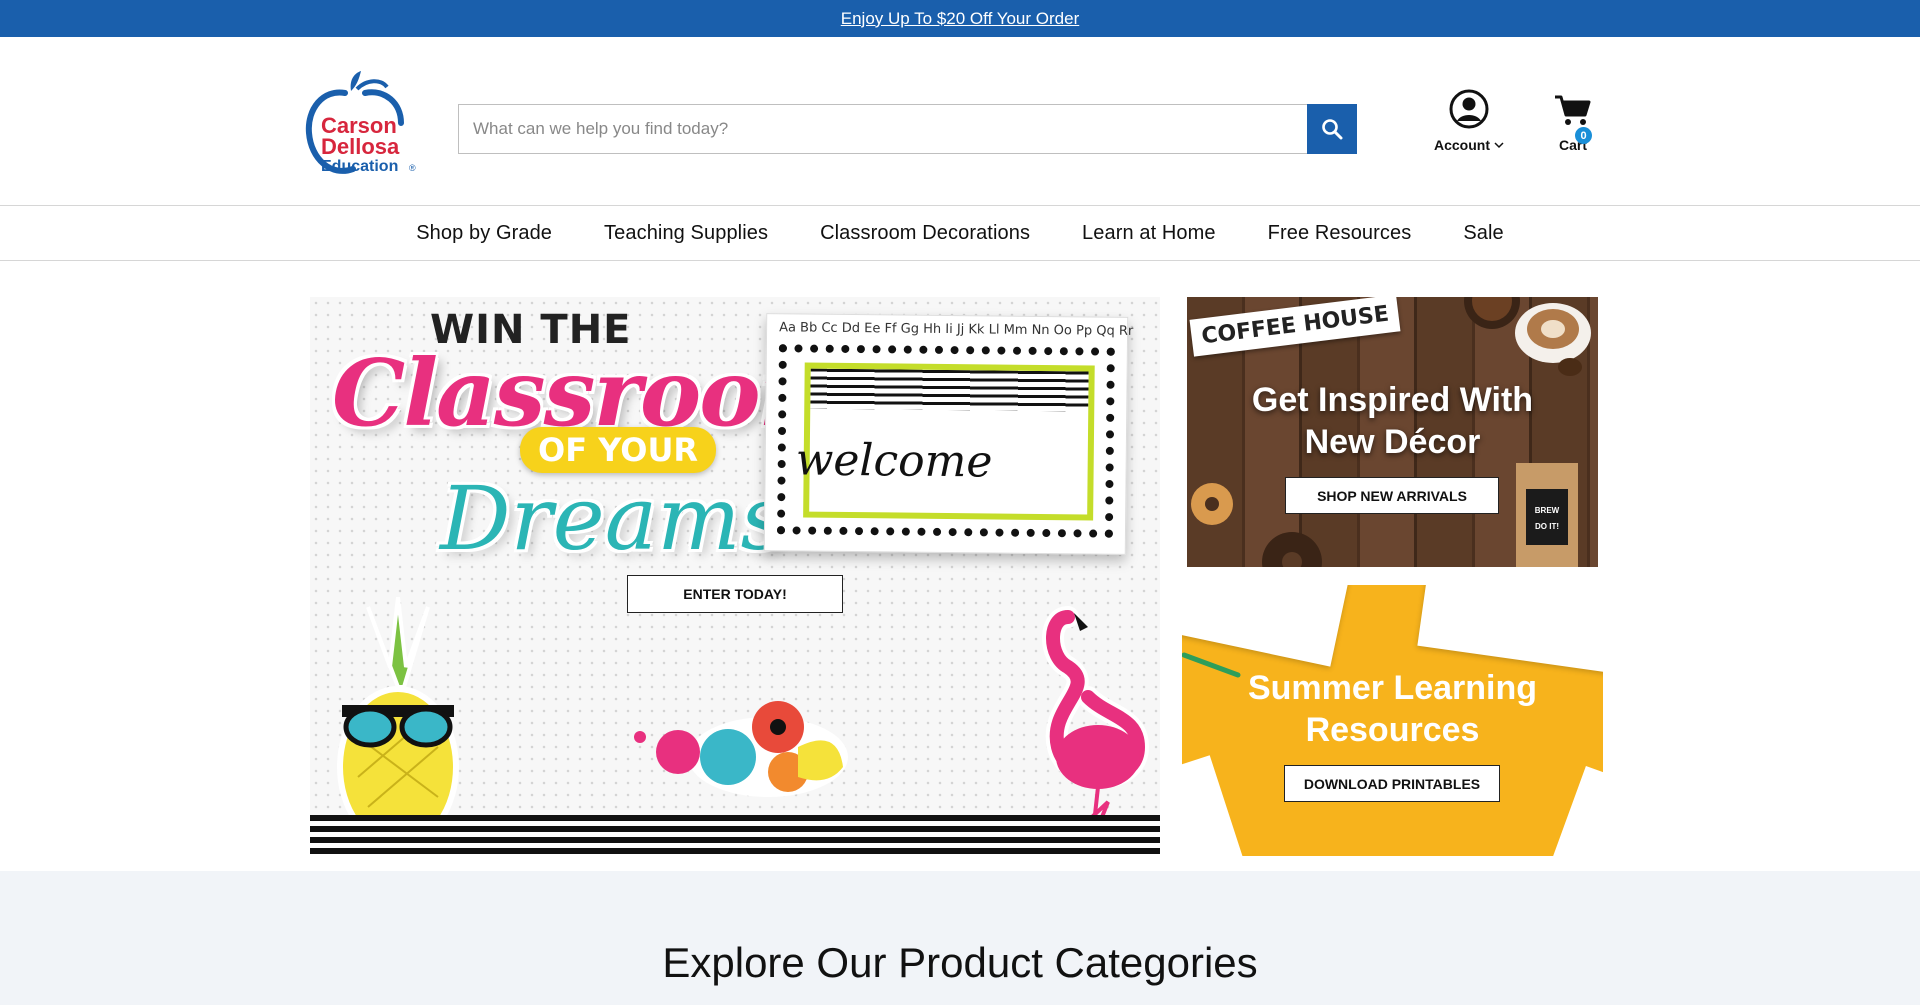  I want to click on coffee-bag-icon: BREW DO IT!, so click(1547, 515).